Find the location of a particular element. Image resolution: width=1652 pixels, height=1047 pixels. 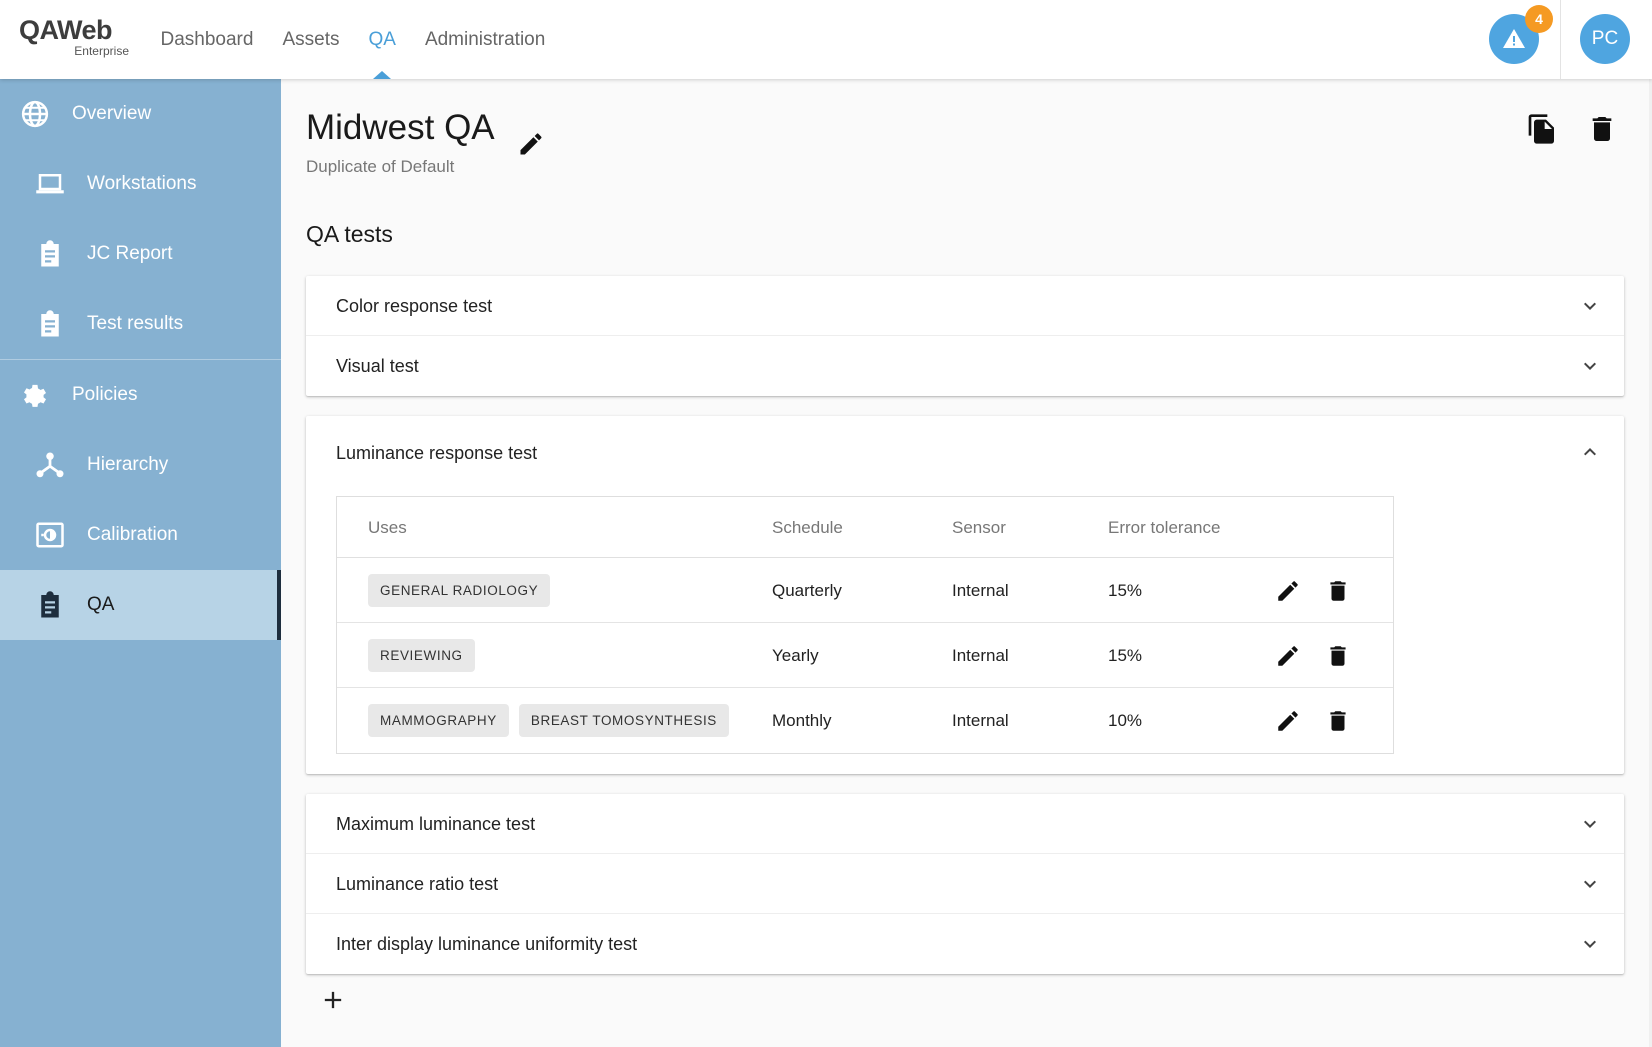

add-test-icon is located at coordinates (333, 1000).